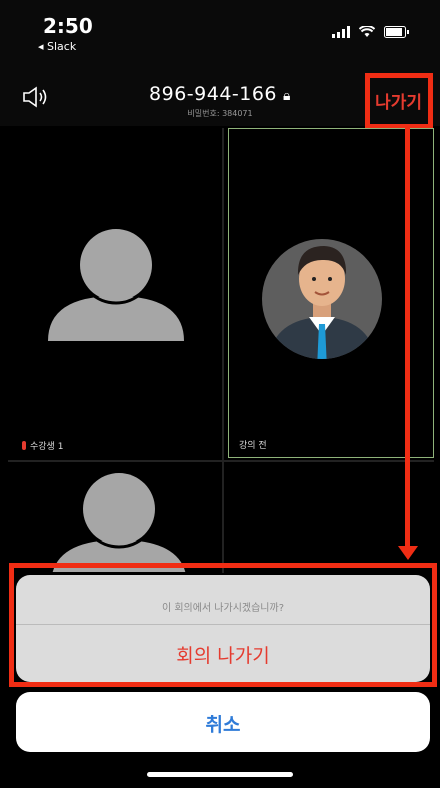 This screenshot has width=440, height=788. I want to click on cancel-button: 취소, so click(223, 722).